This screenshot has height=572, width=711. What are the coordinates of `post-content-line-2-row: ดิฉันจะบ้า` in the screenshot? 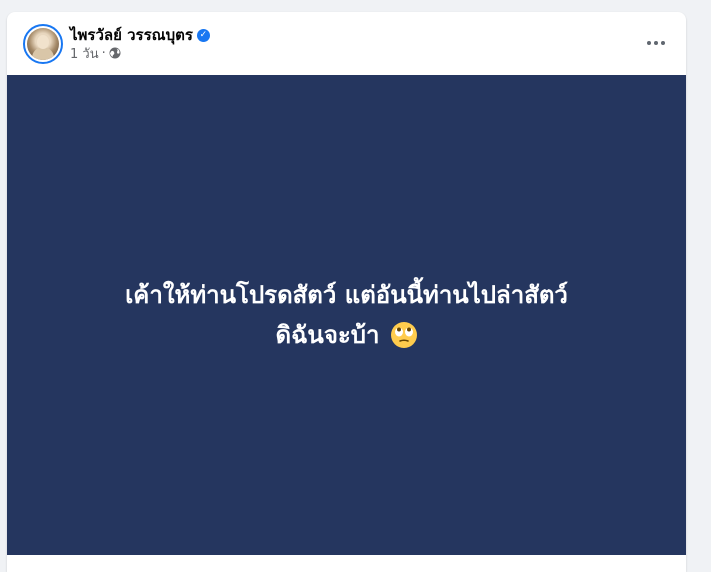 It's located at (346, 335).